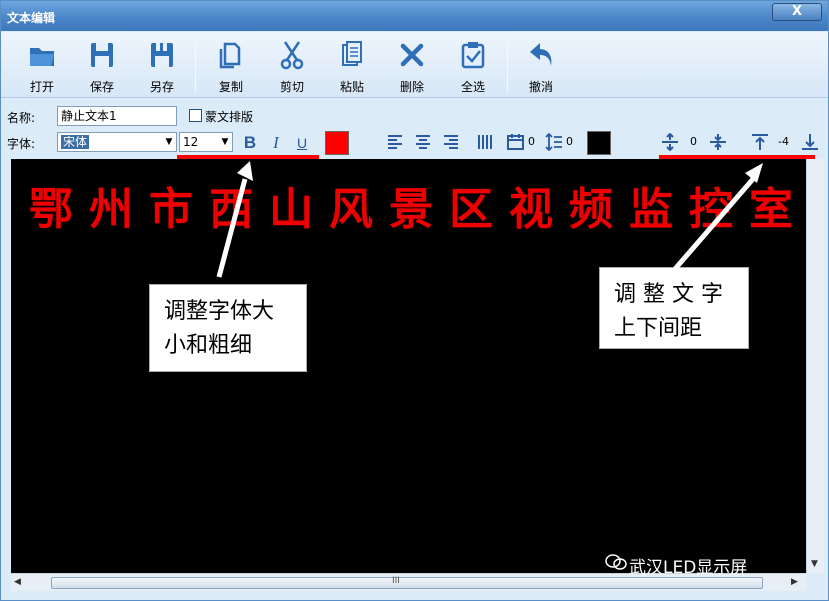 Image resolution: width=829 pixels, height=601 pixels. I want to click on annotation-arrows, so click(489, 219).